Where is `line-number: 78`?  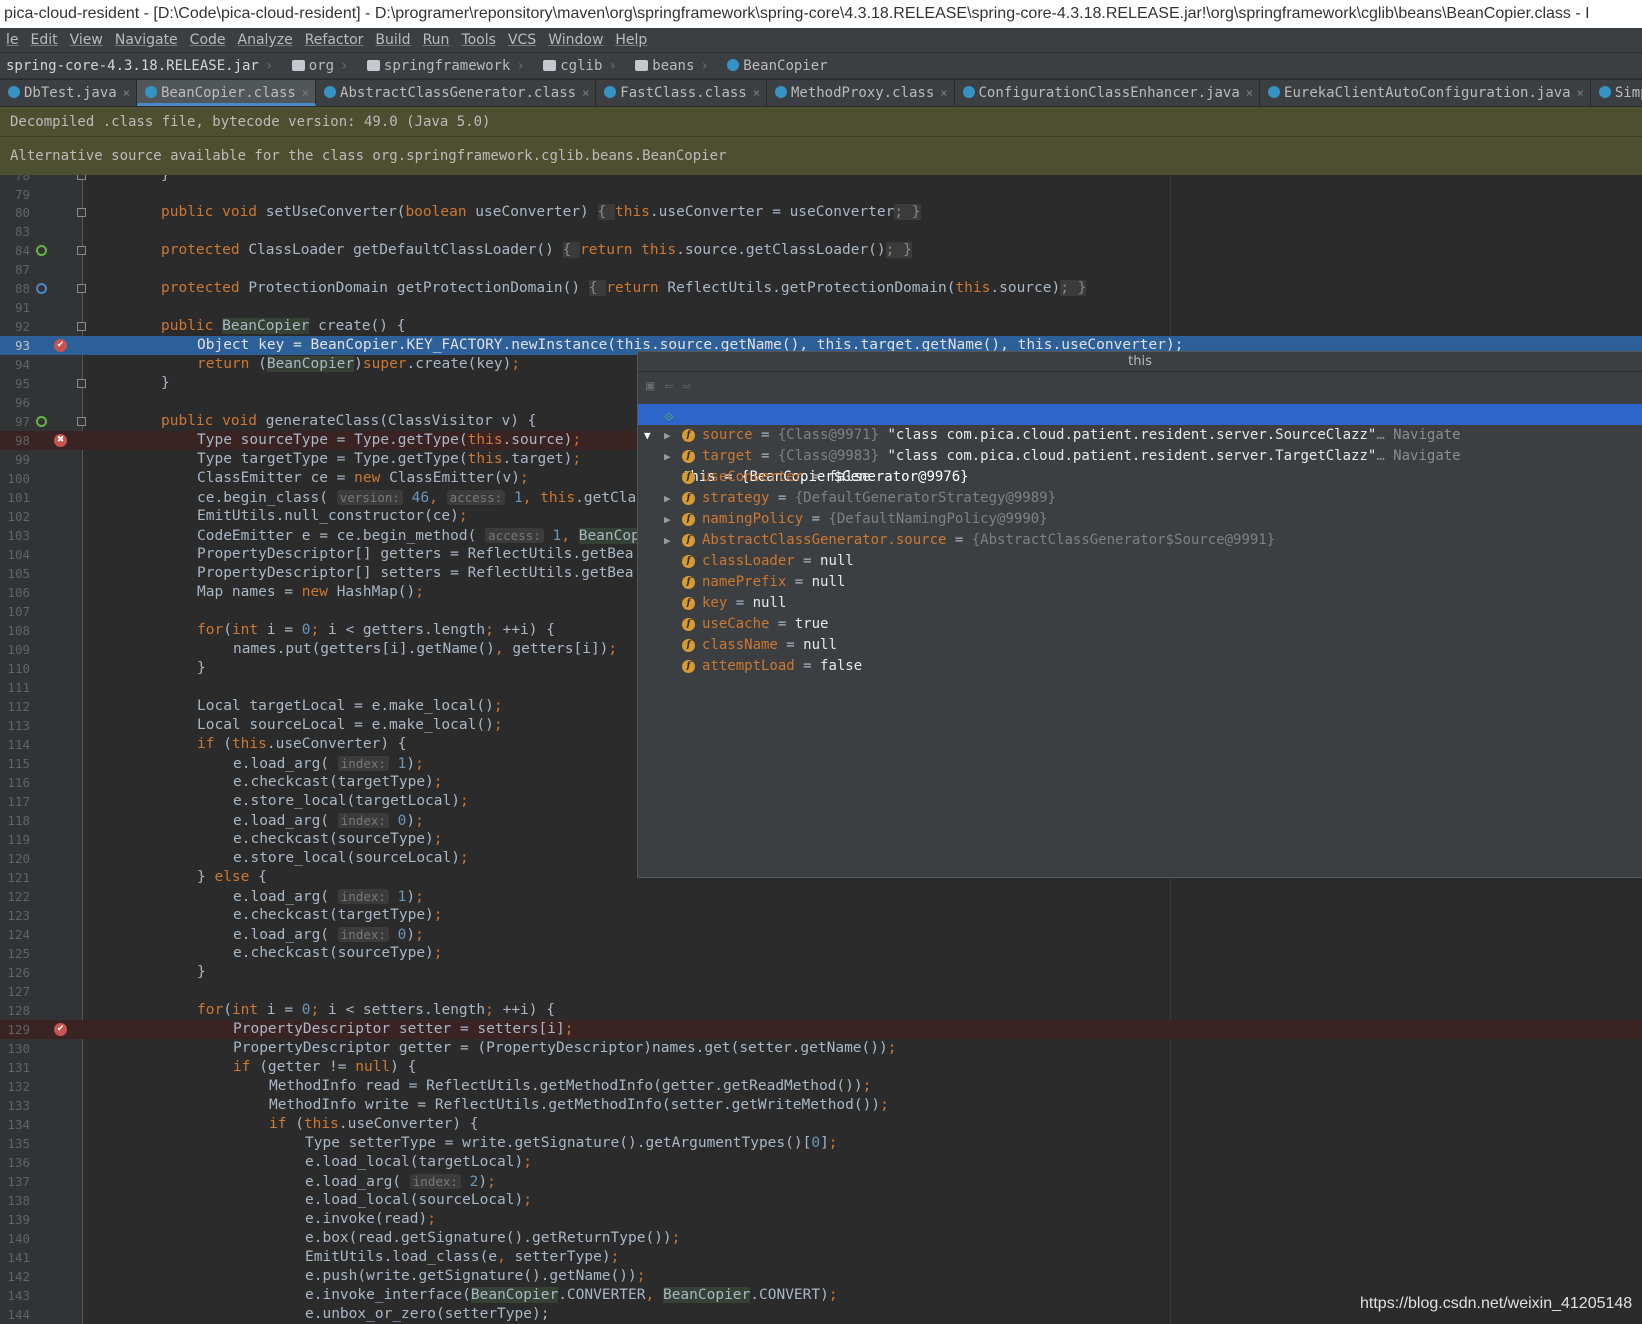 line-number: 78 is located at coordinates (22, 179).